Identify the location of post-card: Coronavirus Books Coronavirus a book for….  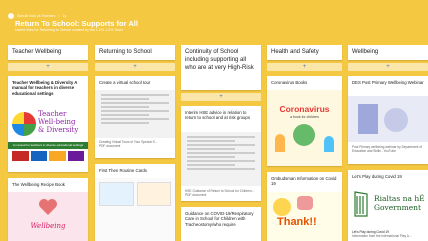
(304, 121).